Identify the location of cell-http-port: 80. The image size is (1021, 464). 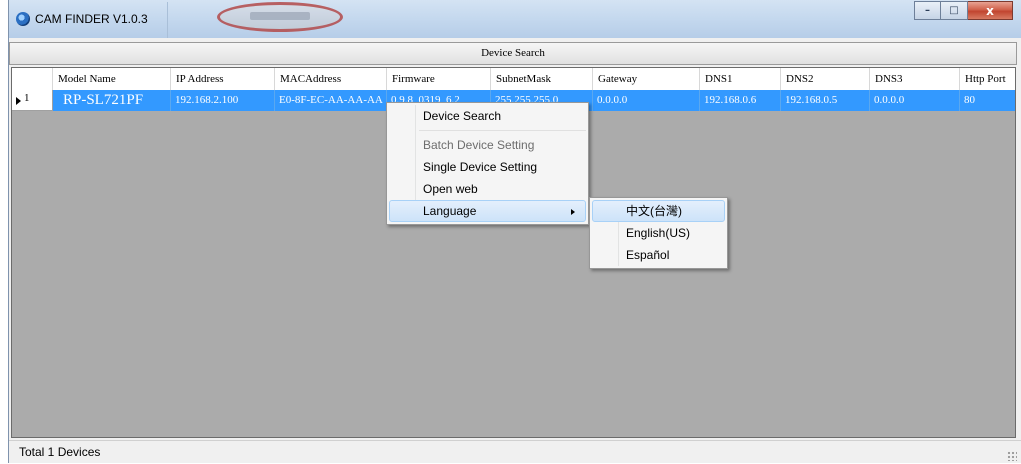
(987, 100).